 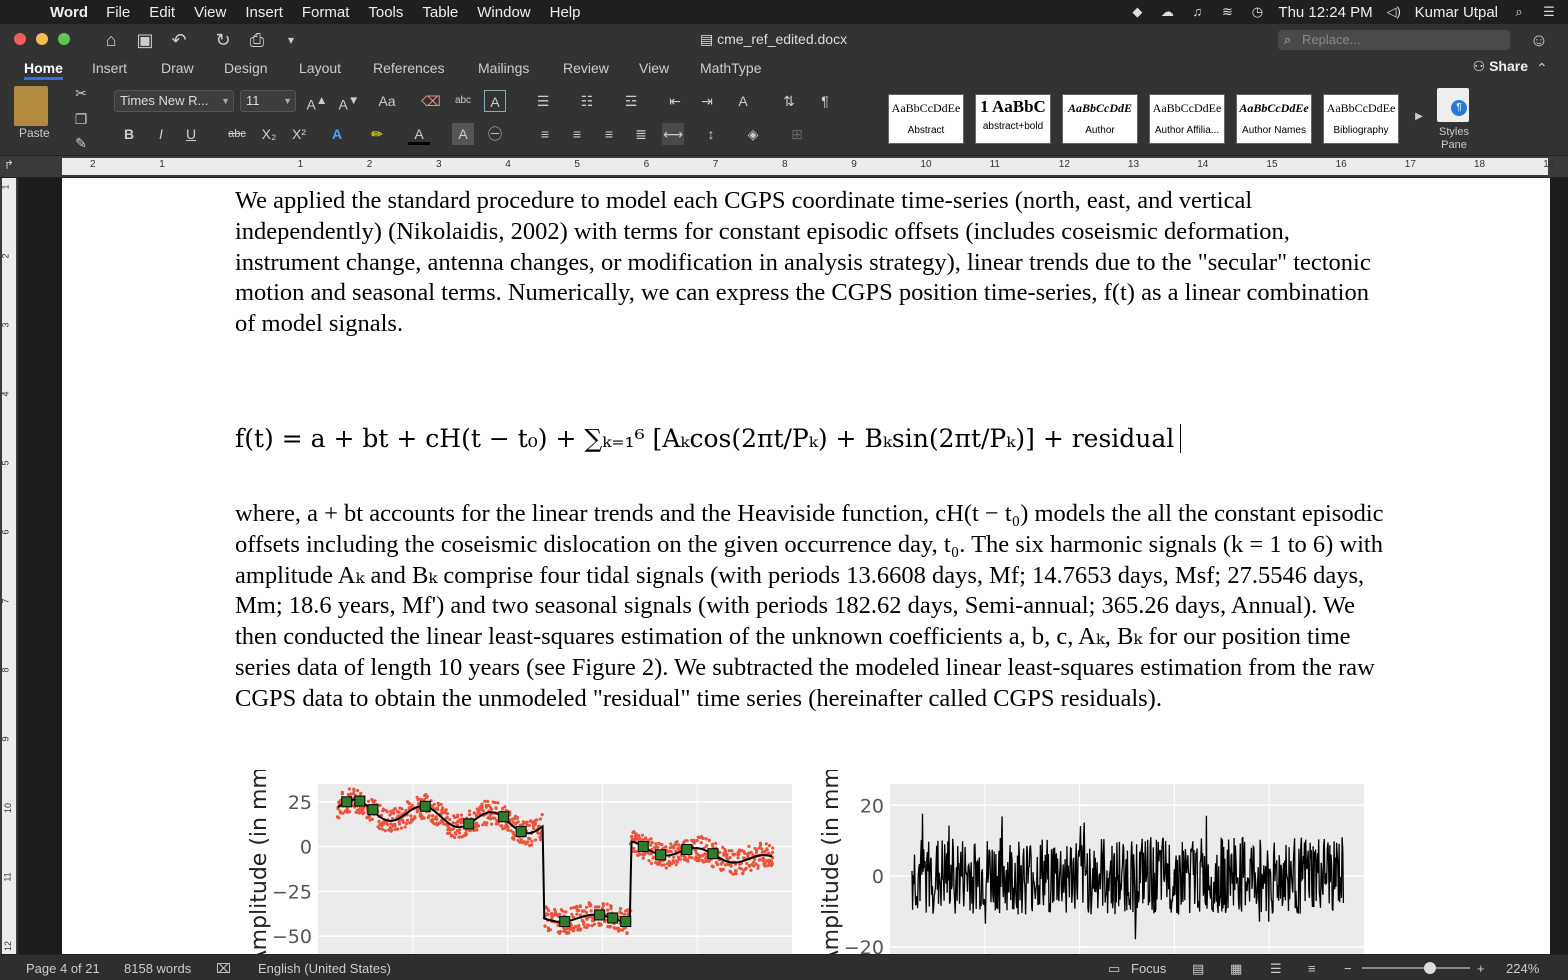 What do you see at coordinates (118, 12) in the screenshot?
I see `menu-file: File` at bounding box center [118, 12].